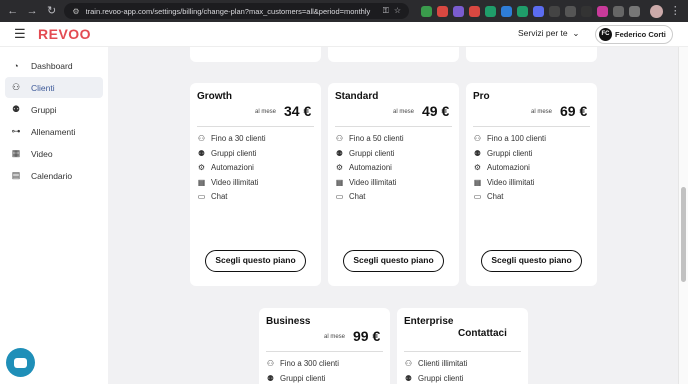 The height and width of the screenshot is (384, 688). Describe the element at coordinates (214, 96) in the screenshot. I see `plan-name: Growth` at that location.